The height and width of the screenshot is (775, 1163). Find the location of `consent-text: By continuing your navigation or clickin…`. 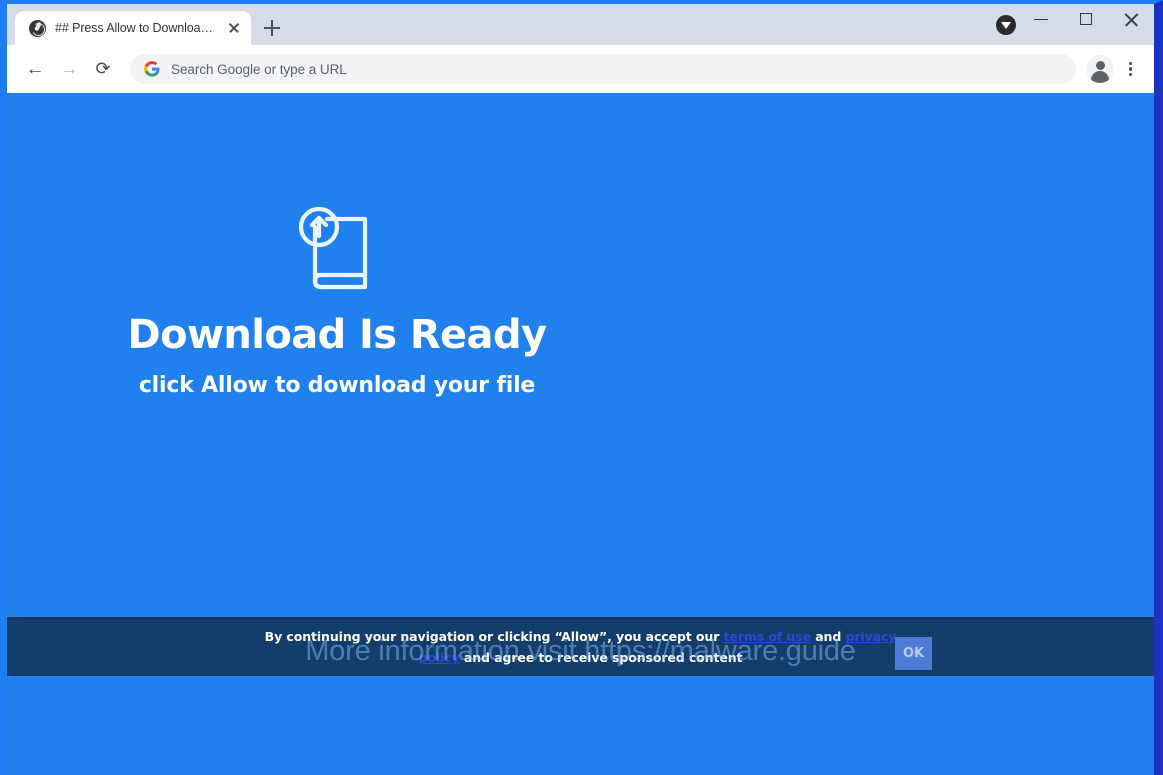

consent-text: By continuing your navigation or clickin… is located at coordinates (581, 647).